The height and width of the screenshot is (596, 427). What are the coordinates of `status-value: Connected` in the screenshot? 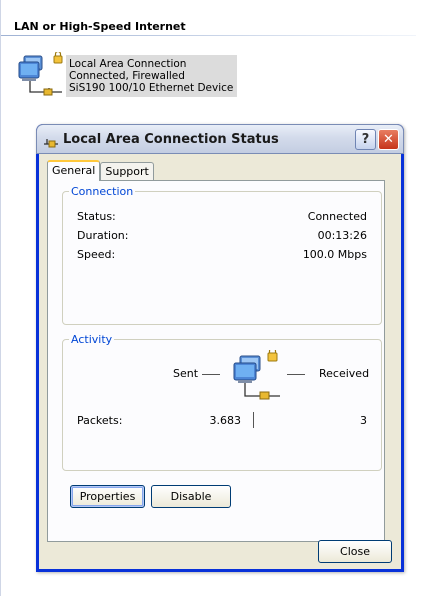 It's located at (337, 216).